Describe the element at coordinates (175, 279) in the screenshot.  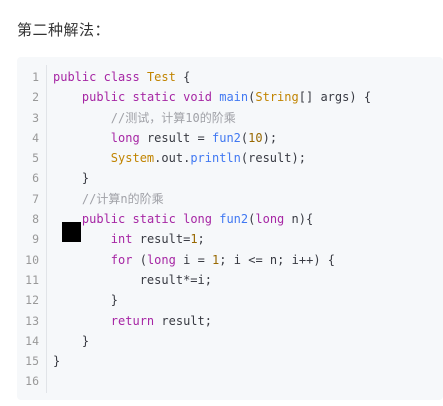
I see `line-source: result*=i;` at that location.